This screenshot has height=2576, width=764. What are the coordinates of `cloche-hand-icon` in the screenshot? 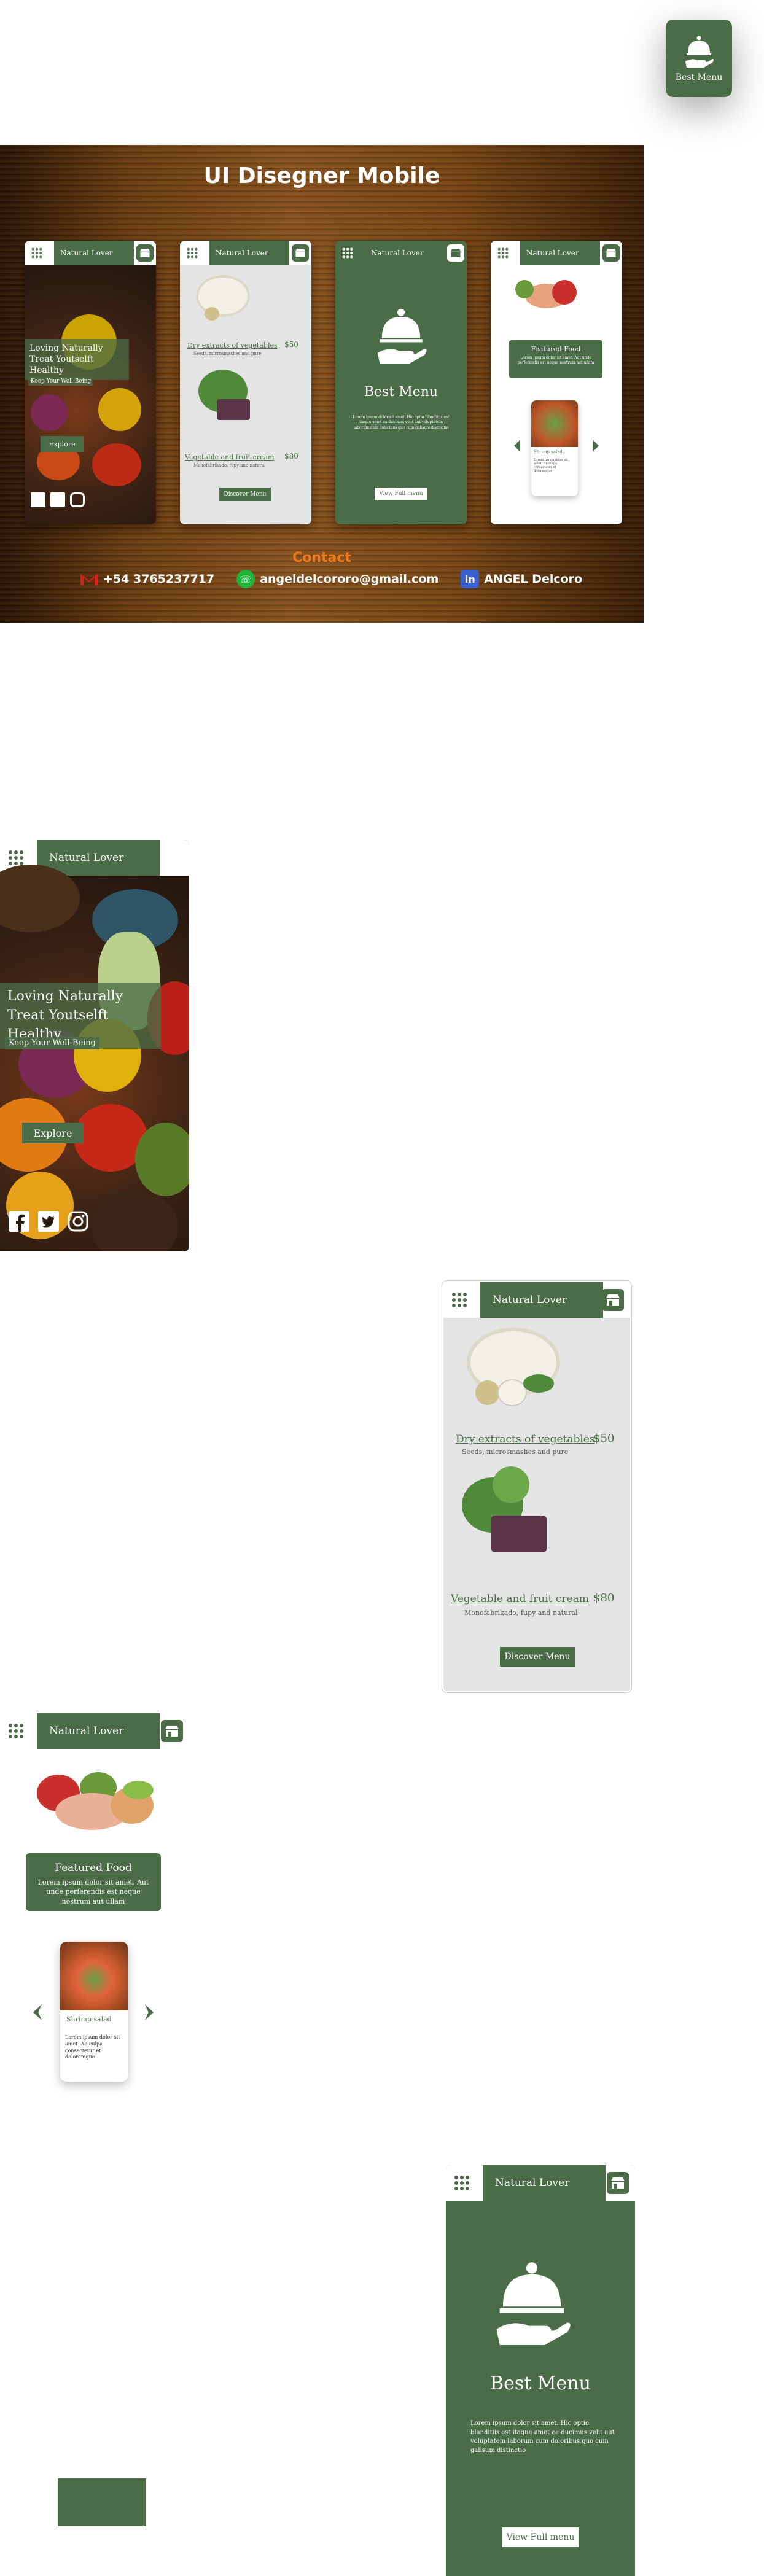 It's located at (699, 52).